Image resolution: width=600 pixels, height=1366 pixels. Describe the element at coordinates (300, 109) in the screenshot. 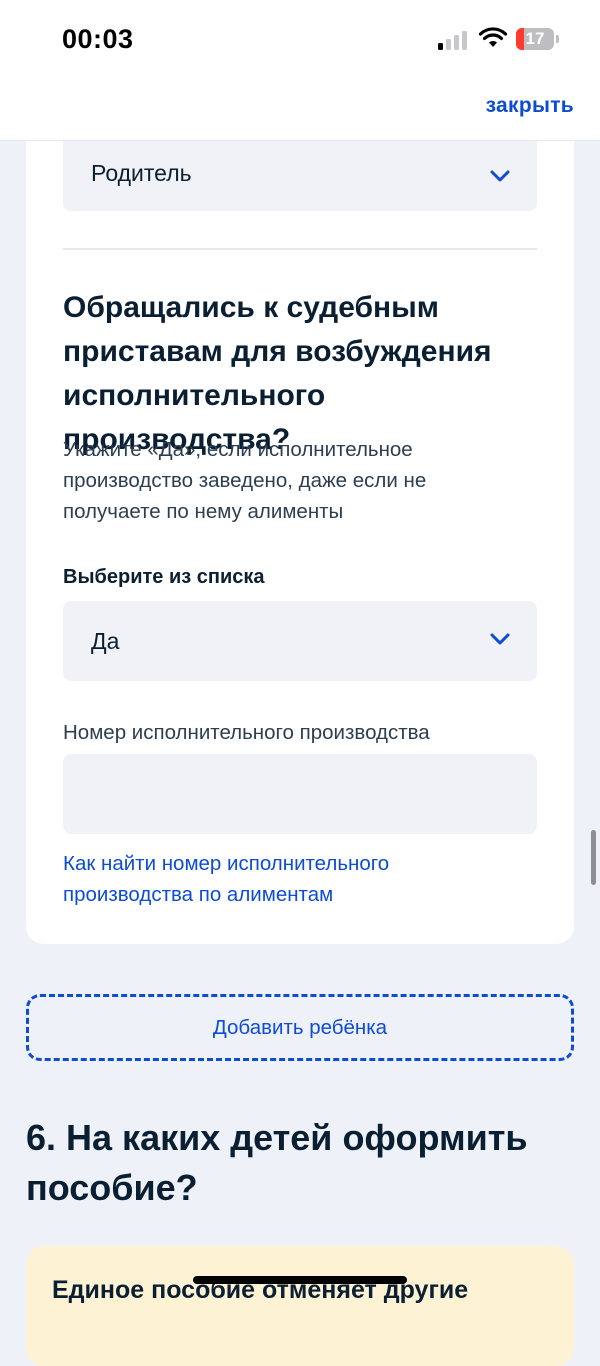

I see `top-nav-bar: закрыть` at that location.